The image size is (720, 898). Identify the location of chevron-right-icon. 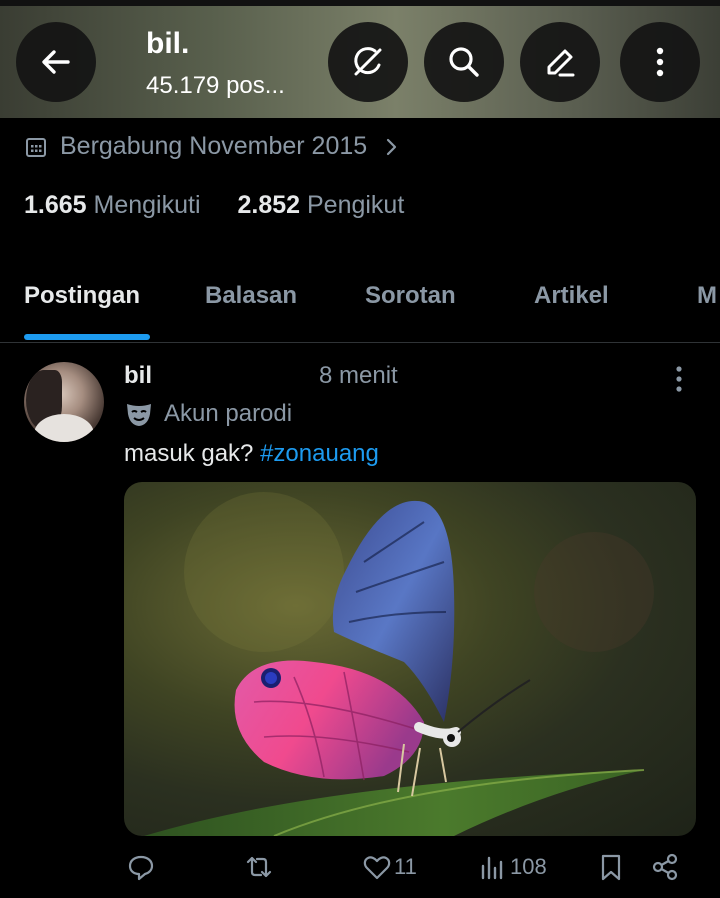
(392, 146).